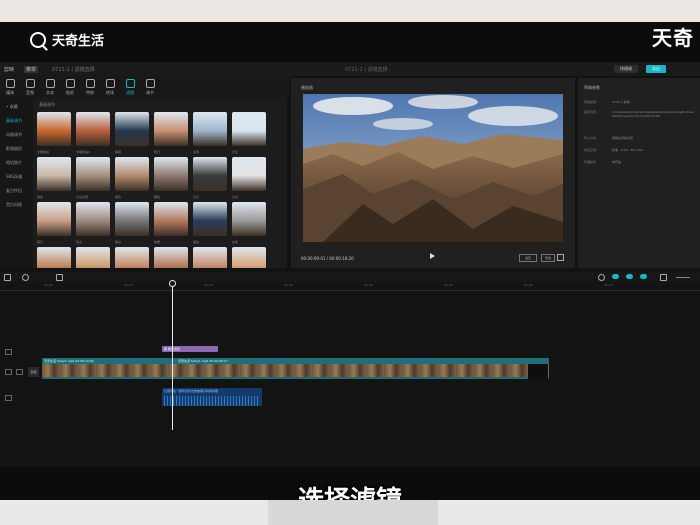 This screenshot has height=525, width=700. What do you see at coordinates (14, 149) in the screenshot?
I see `sidebar-item-cinema: 影视级别` at bounding box center [14, 149].